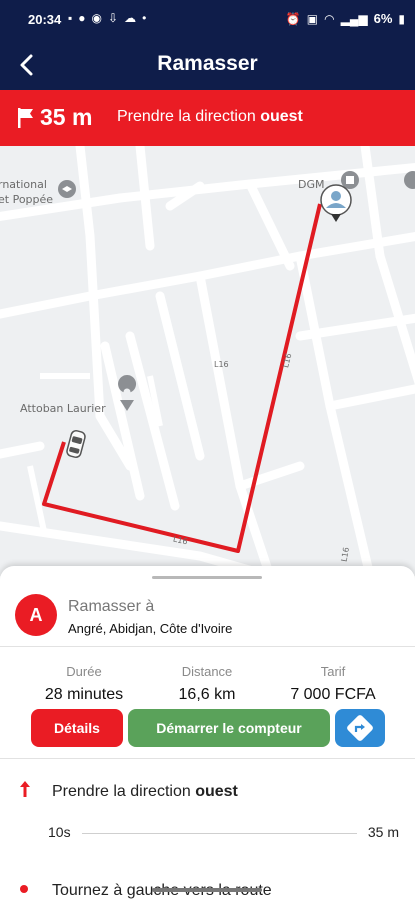  What do you see at coordinates (150, 628) in the screenshot?
I see `pickup-address: Angré, Abidjan, Côte d'Ivoire` at bounding box center [150, 628].